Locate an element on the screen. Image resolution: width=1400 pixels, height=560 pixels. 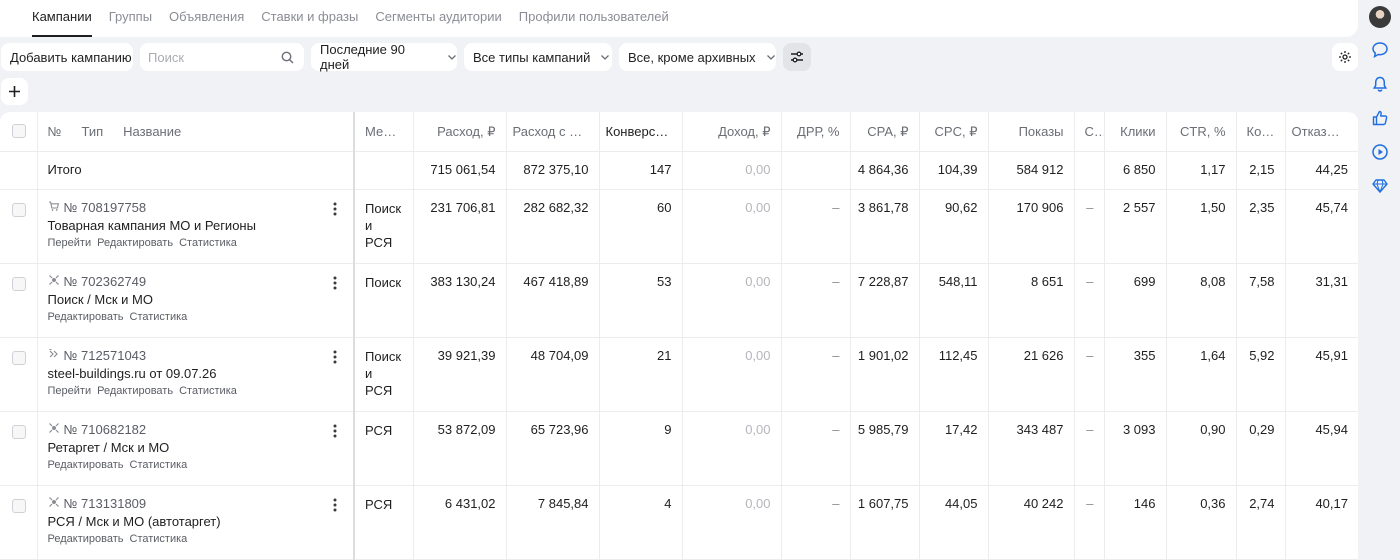
campaign-name: РСЯ / Мск и МО (автотаргет) is located at coordinates (196, 522).